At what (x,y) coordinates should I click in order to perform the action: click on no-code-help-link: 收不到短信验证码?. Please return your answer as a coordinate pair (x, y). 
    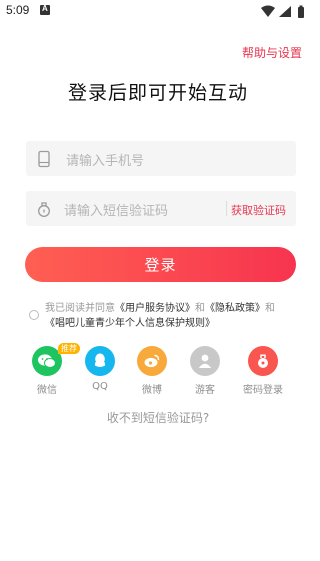
    Looking at the image, I should click on (158, 417).